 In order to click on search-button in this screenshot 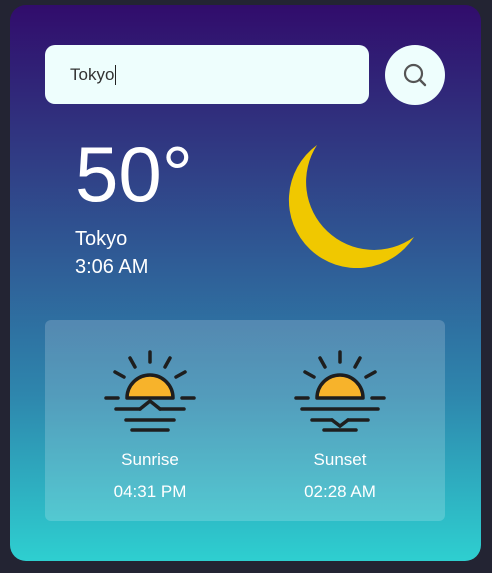, I will do `click(415, 75)`.